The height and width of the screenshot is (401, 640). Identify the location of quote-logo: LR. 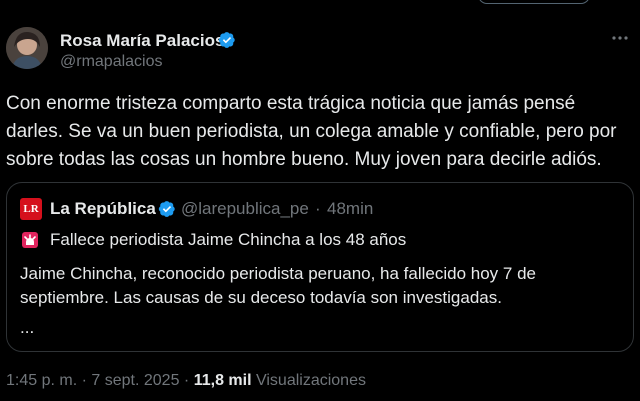
(31, 209).